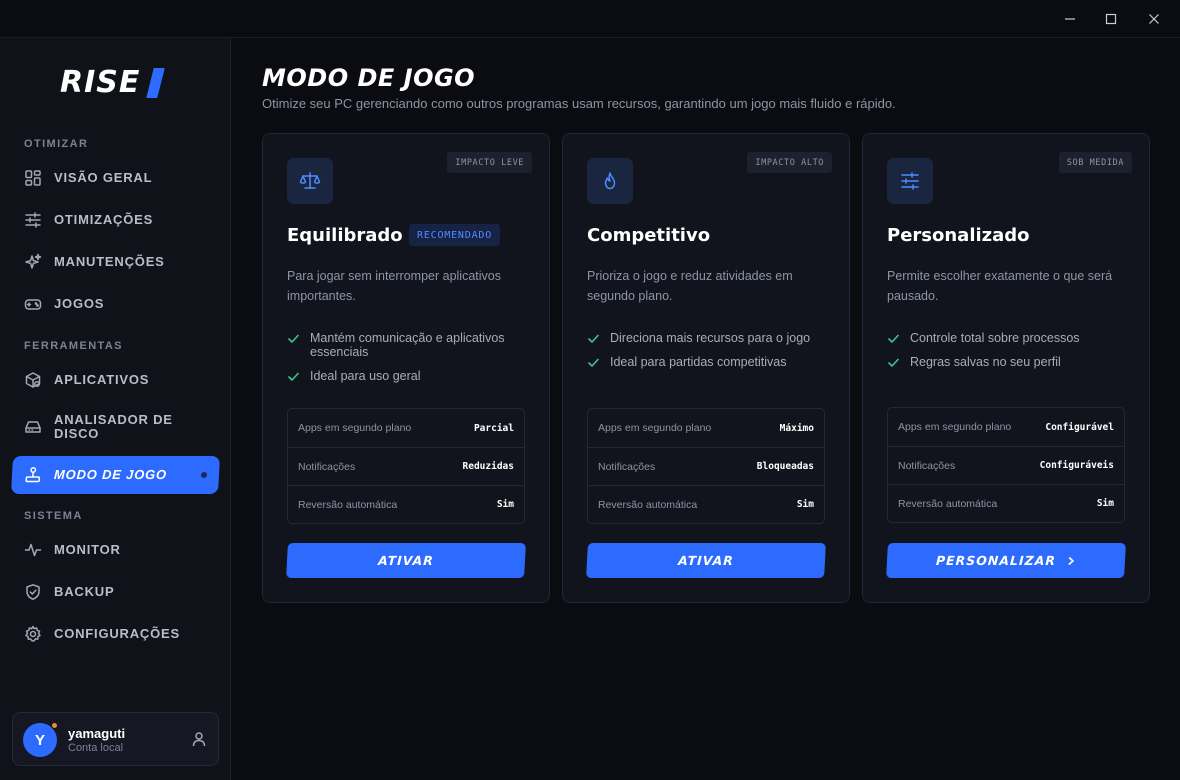 The image size is (1180, 780). I want to click on card-title: Equilibrado, so click(345, 235).